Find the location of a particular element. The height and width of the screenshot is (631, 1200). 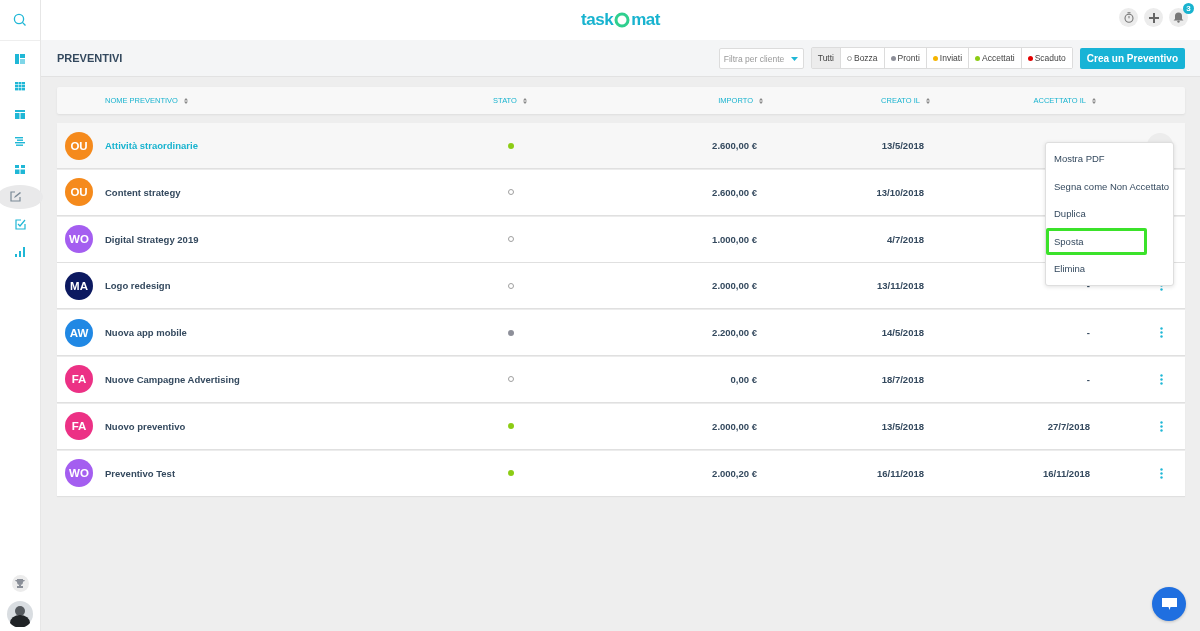

add-button is located at coordinates (1153, 17).